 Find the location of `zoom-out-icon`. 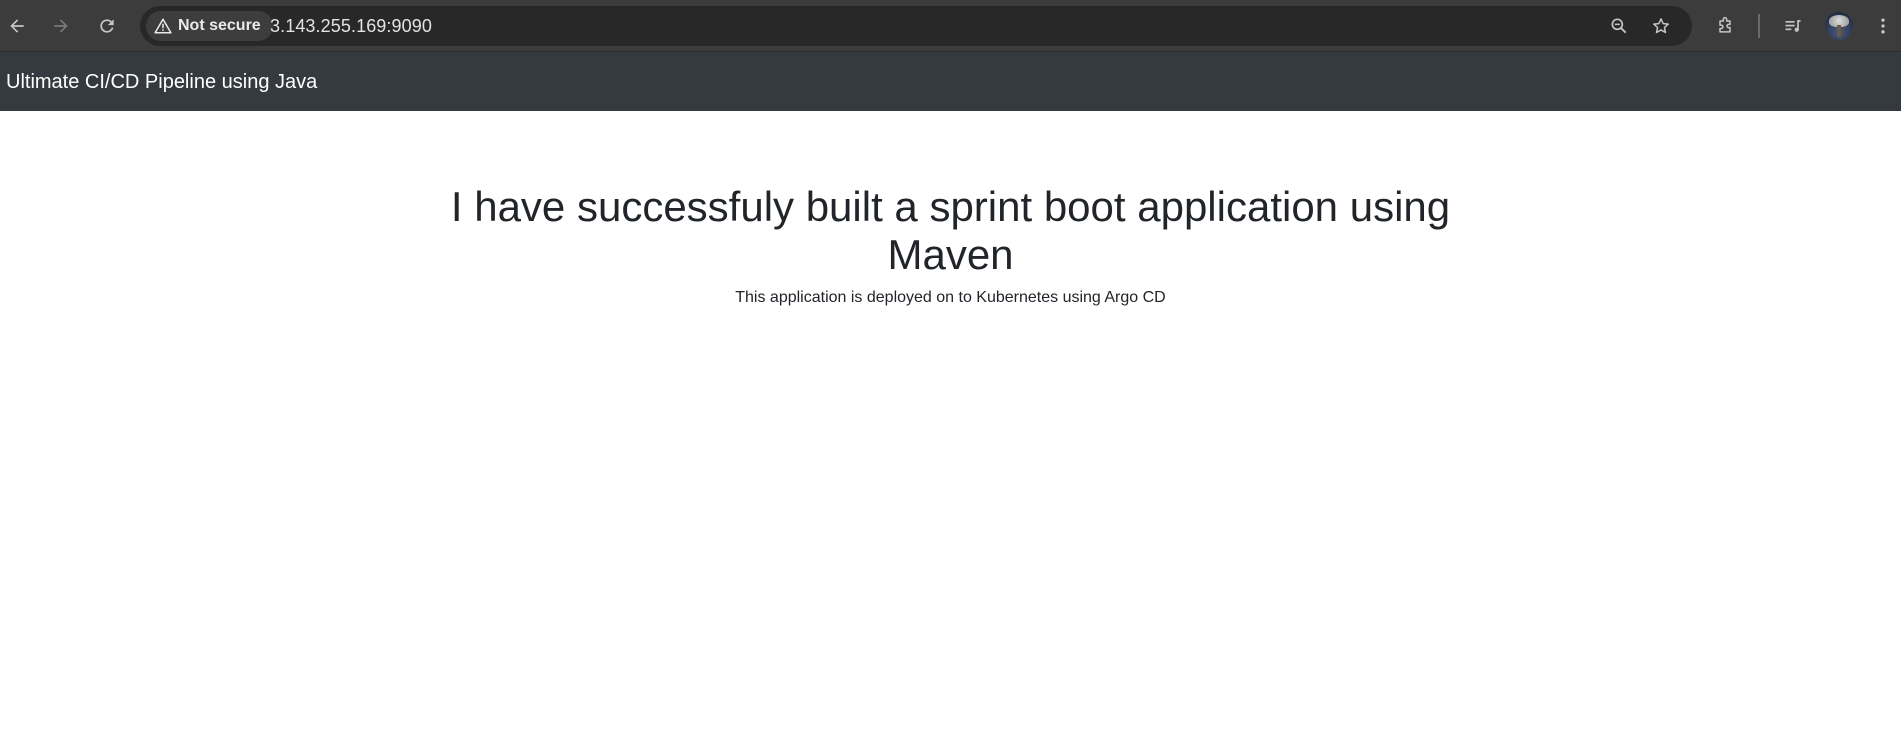

zoom-out-icon is located at coordinates (1619, 26).